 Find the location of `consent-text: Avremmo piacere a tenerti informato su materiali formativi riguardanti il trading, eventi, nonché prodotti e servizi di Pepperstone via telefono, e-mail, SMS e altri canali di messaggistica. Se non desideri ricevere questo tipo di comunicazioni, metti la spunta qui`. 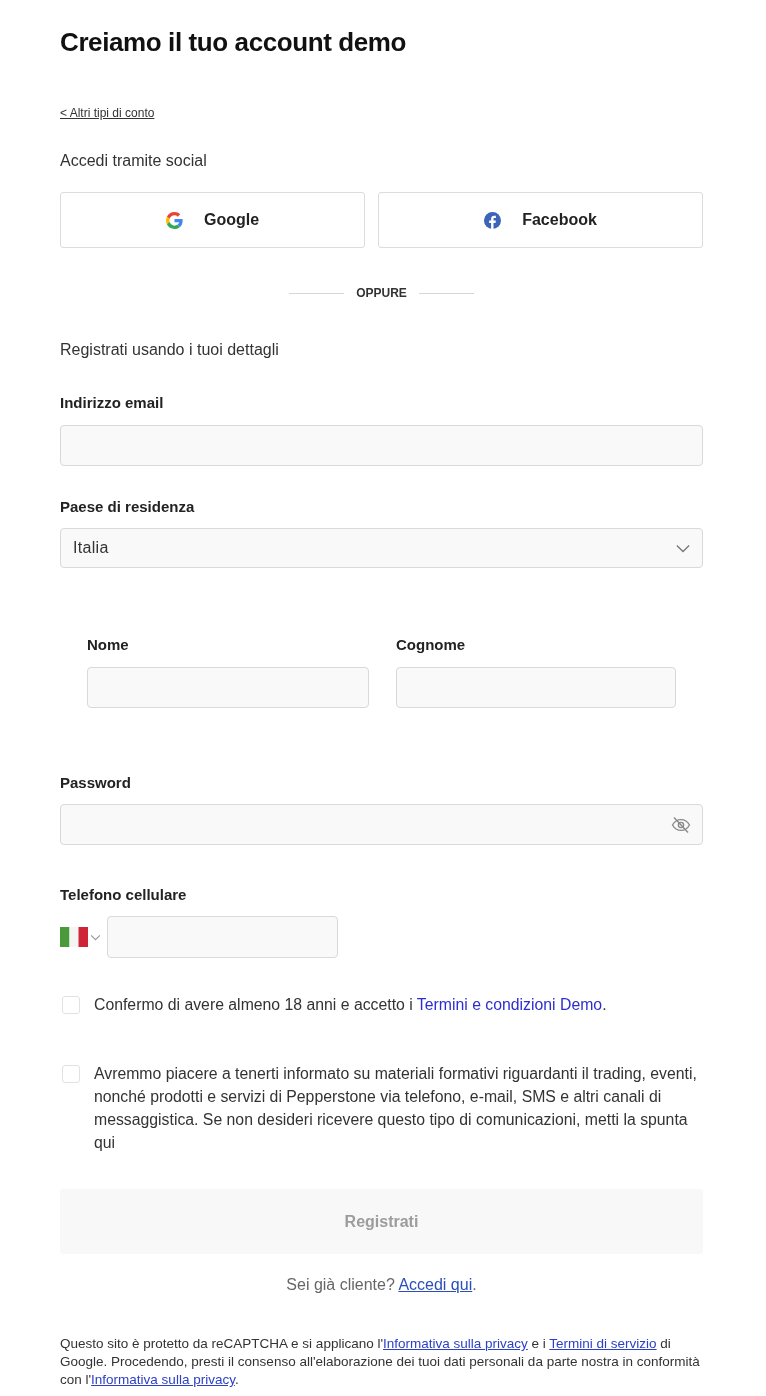

consent-text: Avremmo piacere a tenerti informato su materiali formativi riguardanti il trading, eventi, nonché prodotti e servizi di Pepperstone via telefono, e-mail, SMS e altri canali di messaggistica. Se non desideri ricevere questo tipo di comunicazioni, metti la spunta qui is located at coordinates (396, 1108).